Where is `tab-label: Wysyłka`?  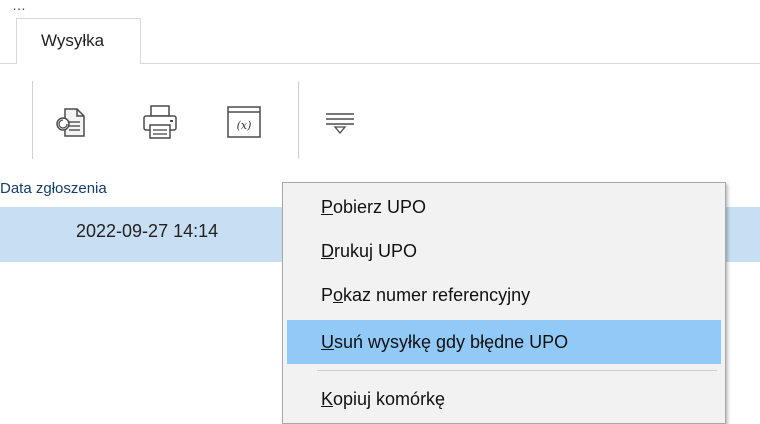 tab-label: Wysyłka is located at coordinates (73, 40).